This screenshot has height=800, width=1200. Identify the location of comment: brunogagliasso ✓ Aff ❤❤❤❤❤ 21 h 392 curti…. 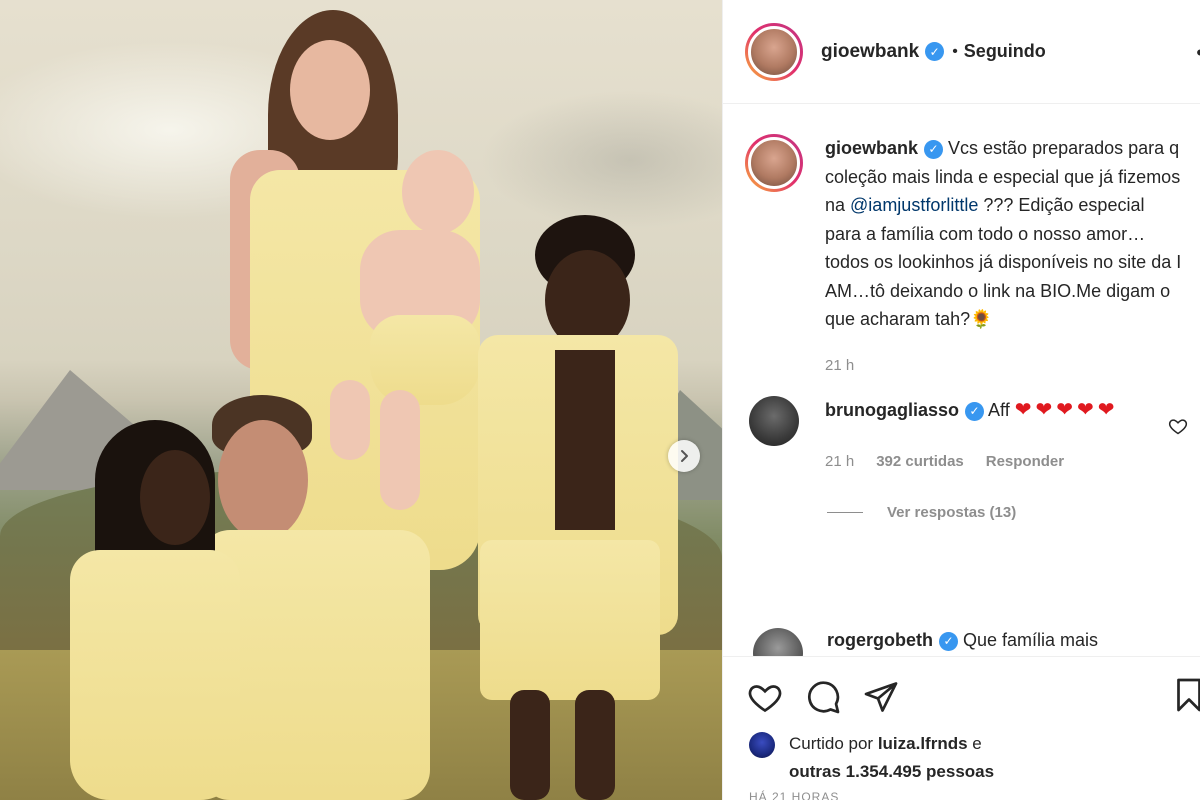
(961, 428).